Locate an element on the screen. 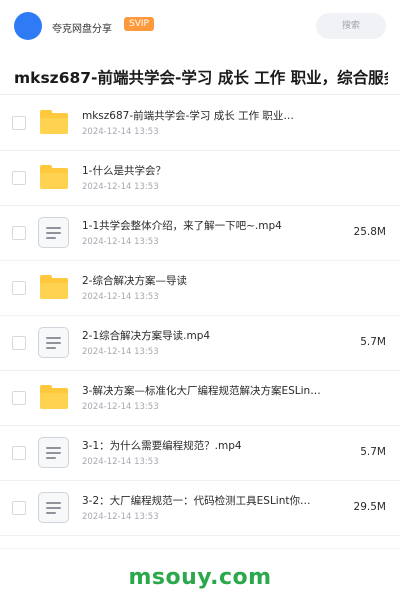  search-button: 搜索 is located at coordinates (351, 26).